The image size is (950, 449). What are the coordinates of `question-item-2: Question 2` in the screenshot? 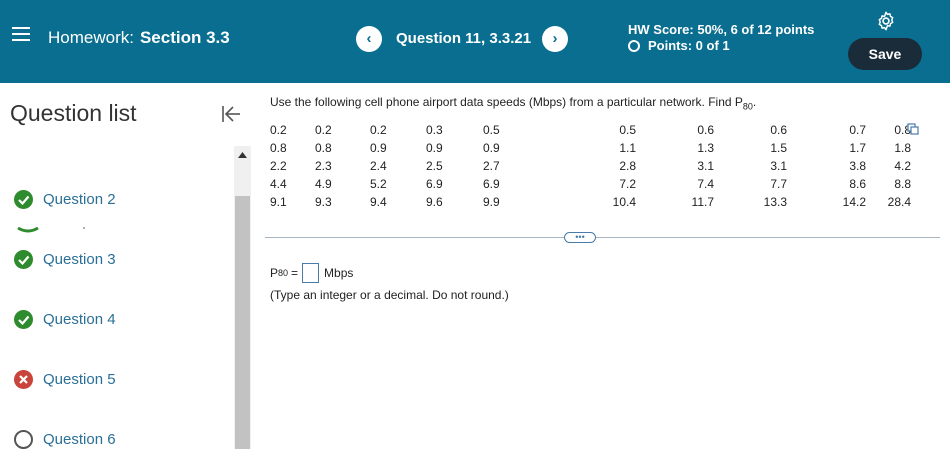 It's located at (65, 199).